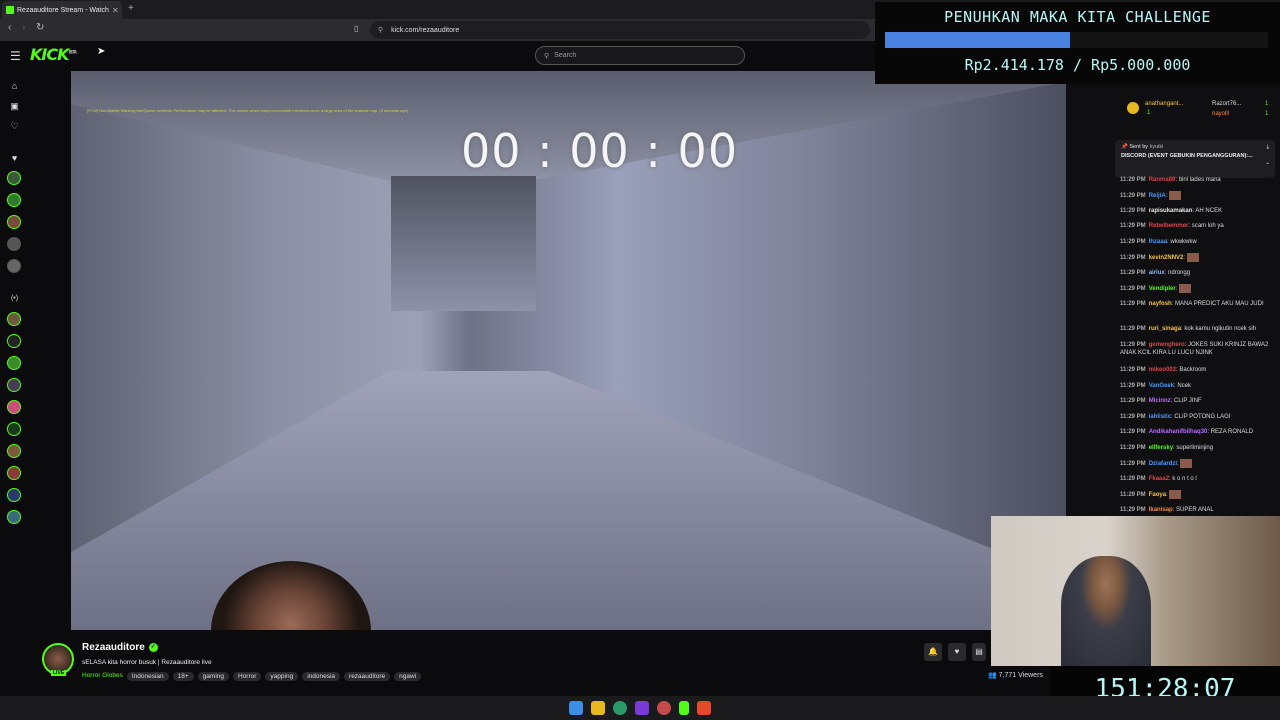 The height and width of the screenshot is (720, 1280). What do you see at coordinates (1161, 386) in the screenshot?
I see `chat-username: VanGeek` at bounding box center [1161, 386].